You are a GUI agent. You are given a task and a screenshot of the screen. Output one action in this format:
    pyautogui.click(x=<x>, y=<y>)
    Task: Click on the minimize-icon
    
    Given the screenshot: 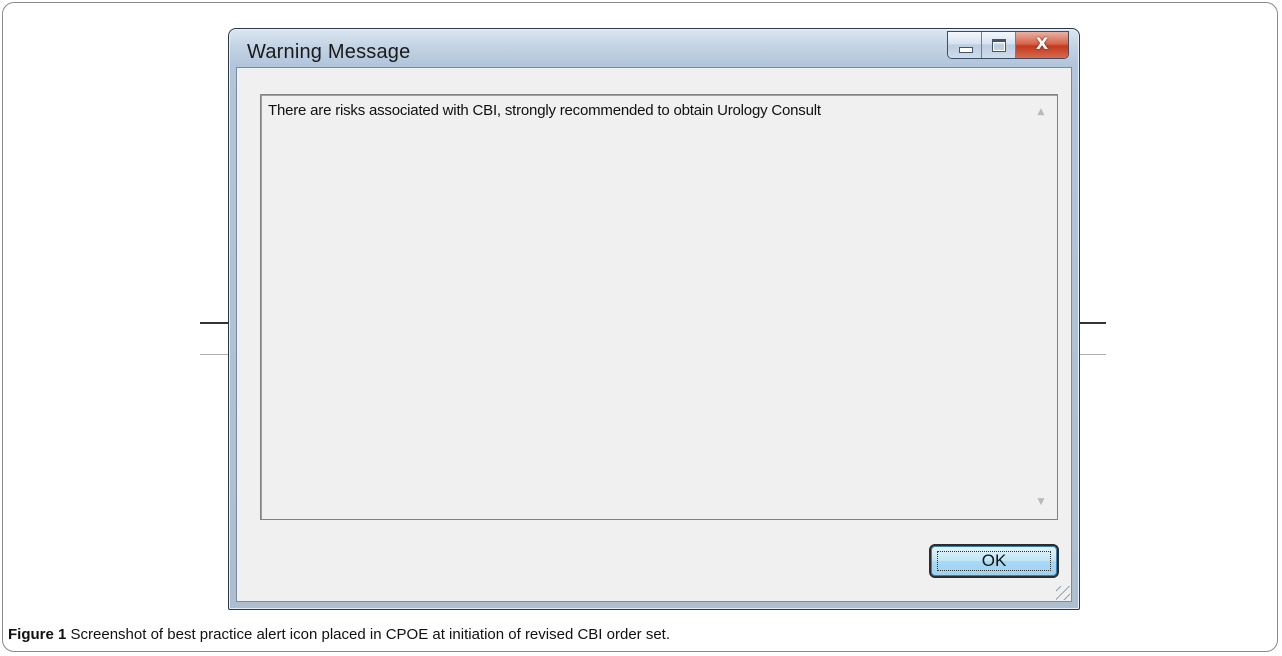 What is the action you would take?
    pyautogui.click(x=966, y=50)
    